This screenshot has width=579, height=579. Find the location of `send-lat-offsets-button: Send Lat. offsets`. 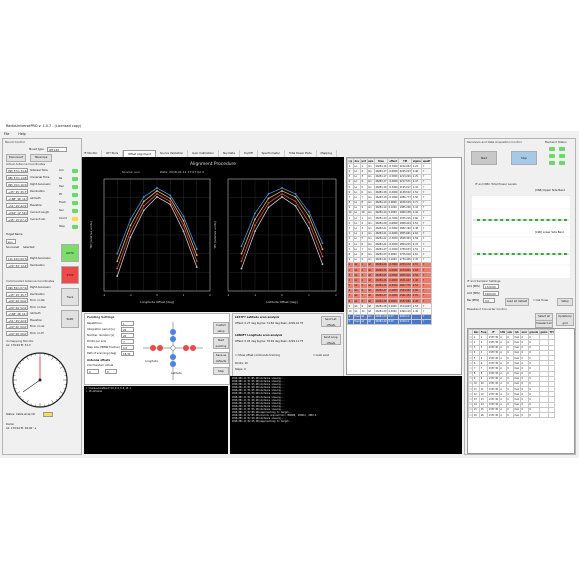

send-lat-offsets-button: Send Lat. offsets is located at coordinates (331, 321).